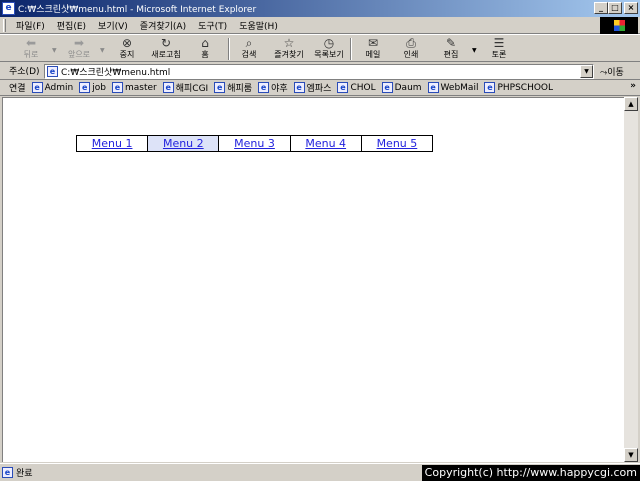  I want to click on menu-help: 도움말(H), so click(258, 25).